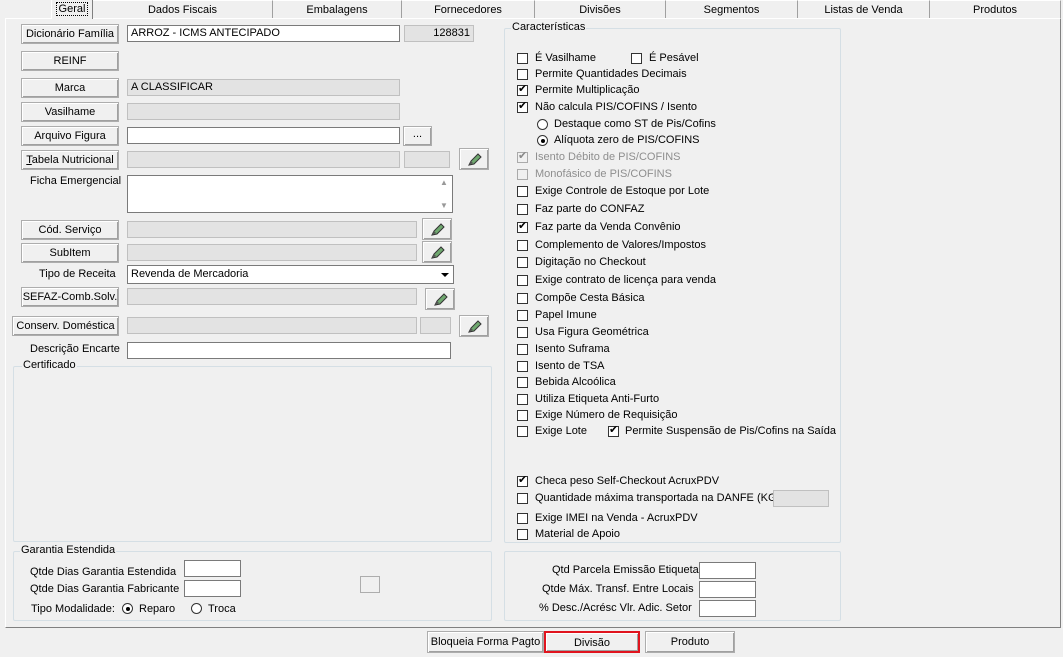 Image resolution: width=1063 pixels, height=657 pixels. Describe the element at coordinates (522, 74) in the screenshot. I see `checkbox-permite-qtd-decimais` at that location.